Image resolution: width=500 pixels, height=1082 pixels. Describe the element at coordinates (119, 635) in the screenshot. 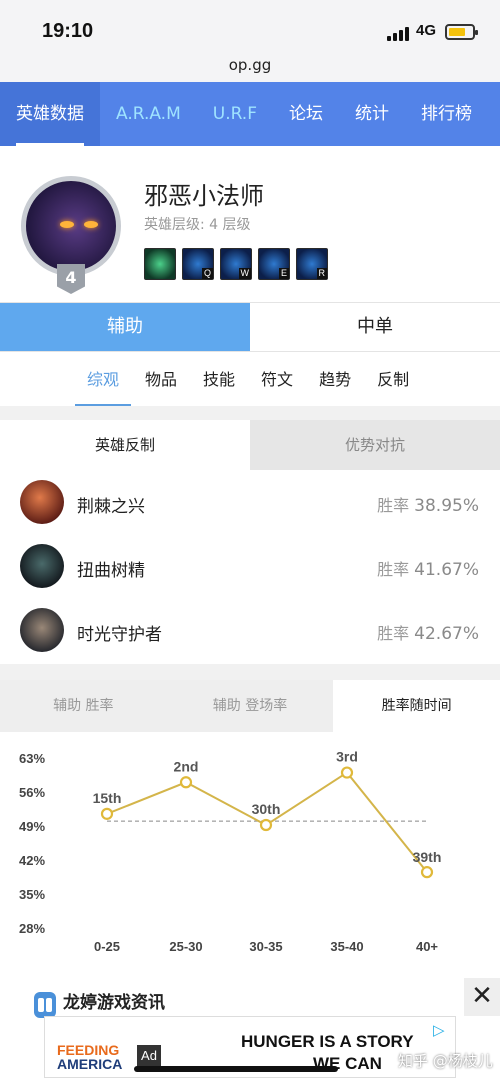

I see `counter-name: 时光守护者` at that location.